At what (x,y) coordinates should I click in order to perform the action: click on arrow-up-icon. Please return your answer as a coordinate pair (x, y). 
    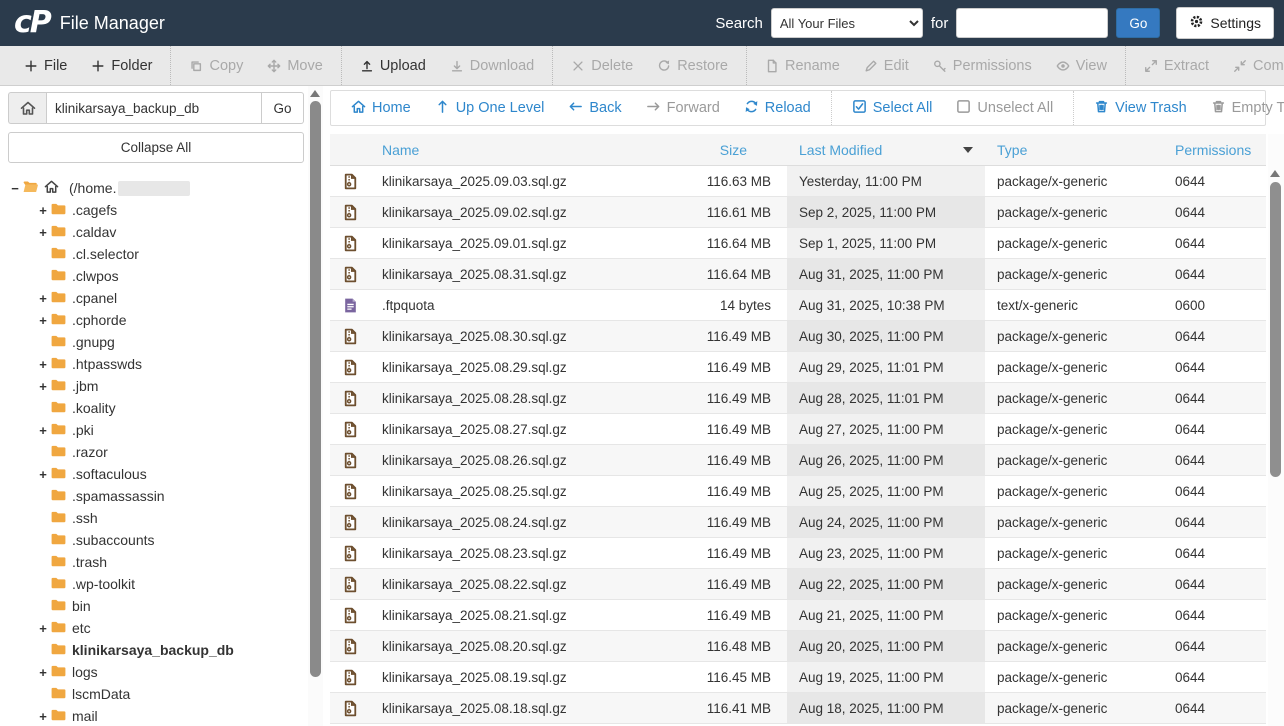
    Looking at the image, I should click on (442, 108).